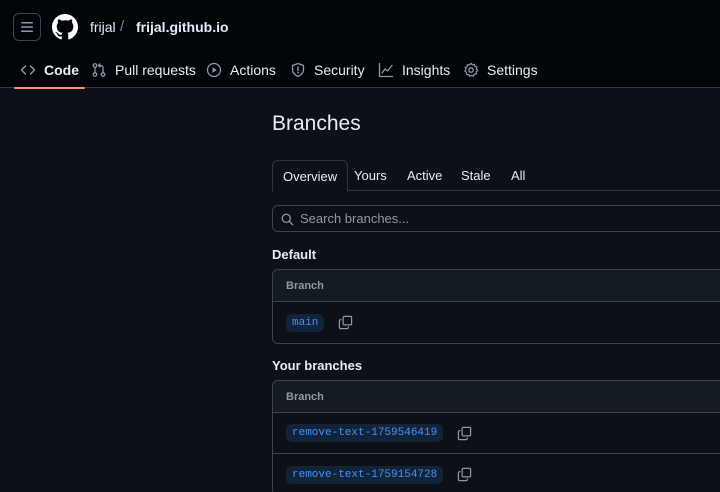 This screenshot has width=720, height=492. Describe the element at coordinates (28, 70) in the screenshot. I see `code-icon` at that location.